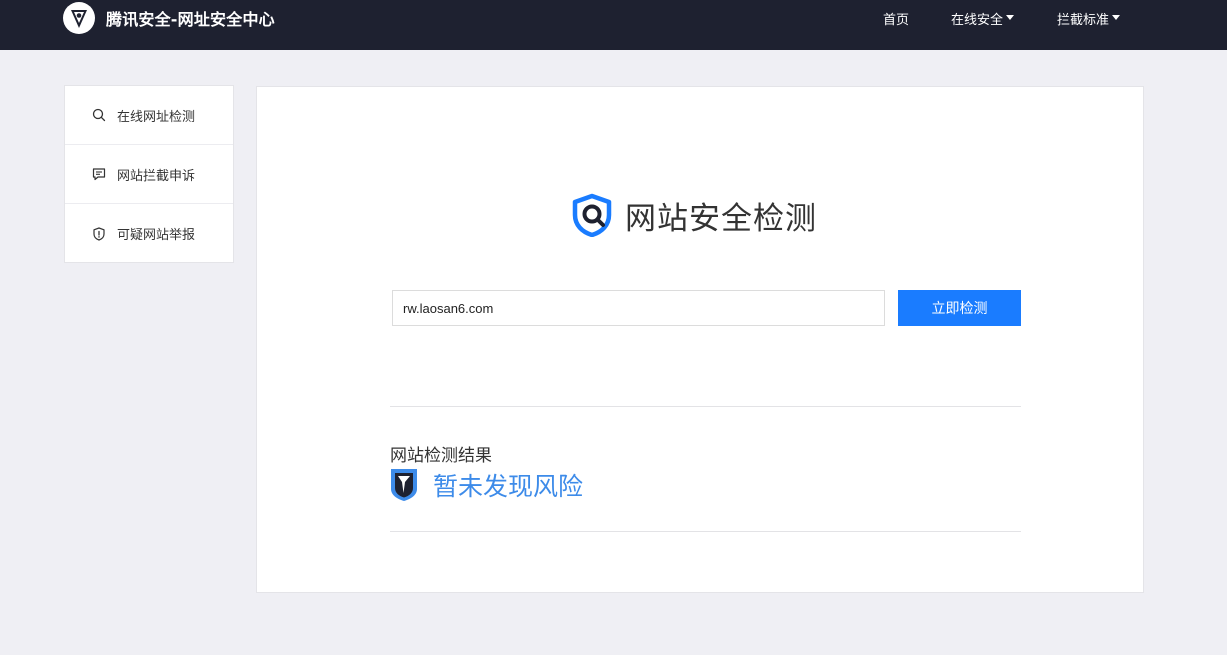  Describe the element at coordinates (959, 308) in the screenshot. I see `check-now-button: 立即检测` at that location.